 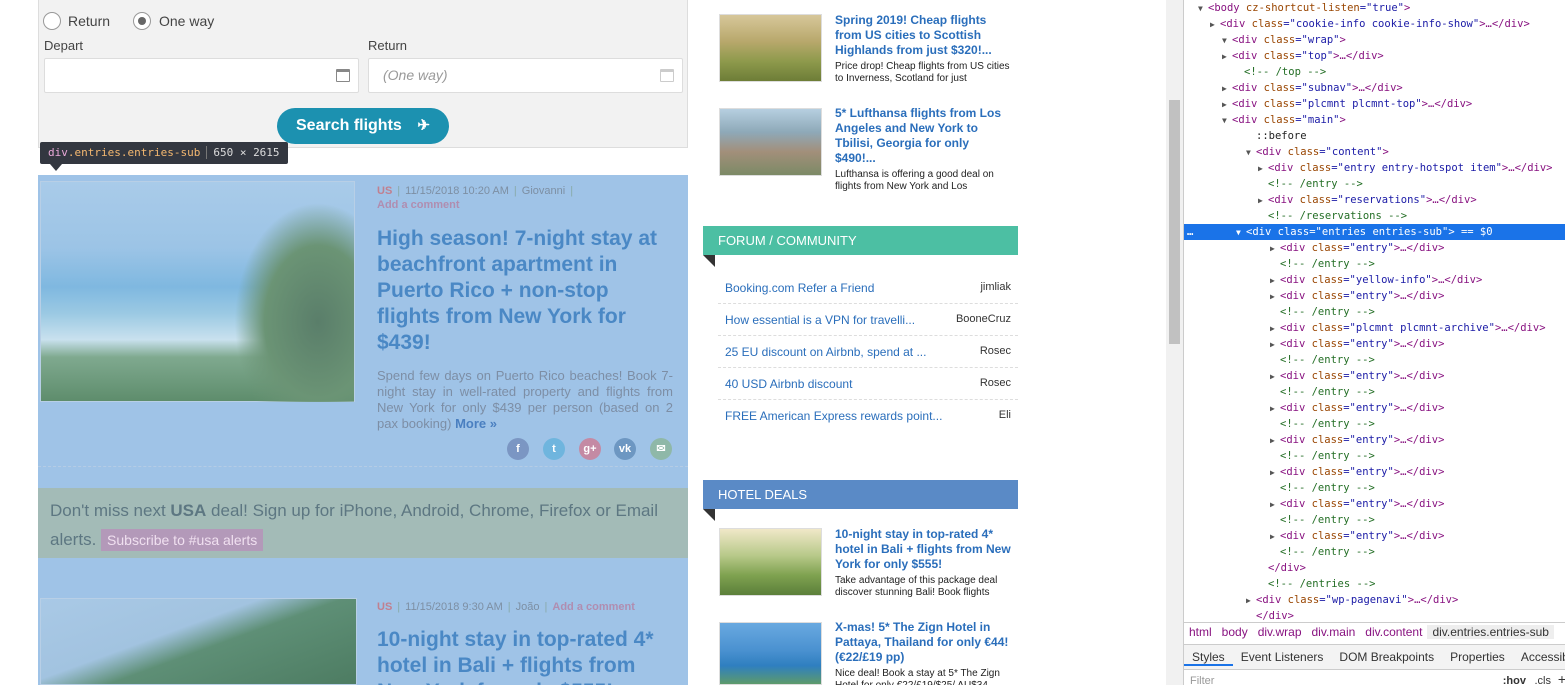 What do you see at coordinates (1235, 632) in the screenshot?
I see `breadcrumb-item: body` at bounding box center [1235, 632].